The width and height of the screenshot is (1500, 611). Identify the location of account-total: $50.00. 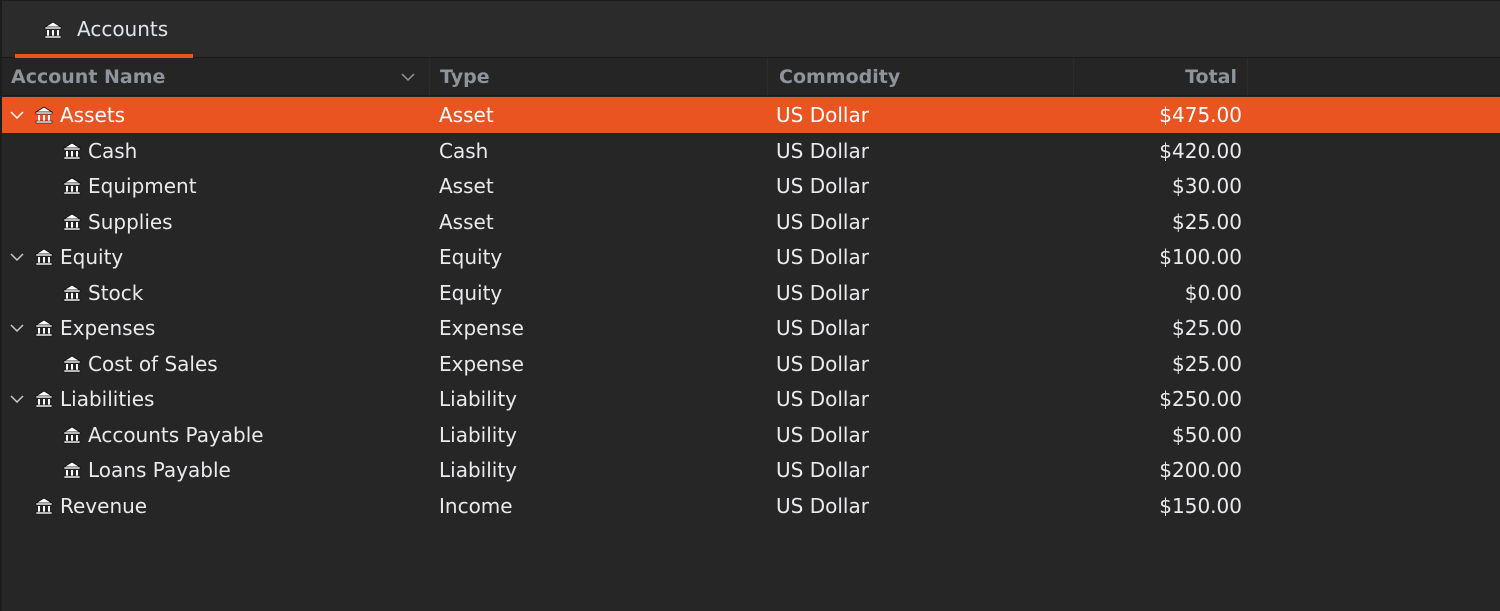
(1207, 434).